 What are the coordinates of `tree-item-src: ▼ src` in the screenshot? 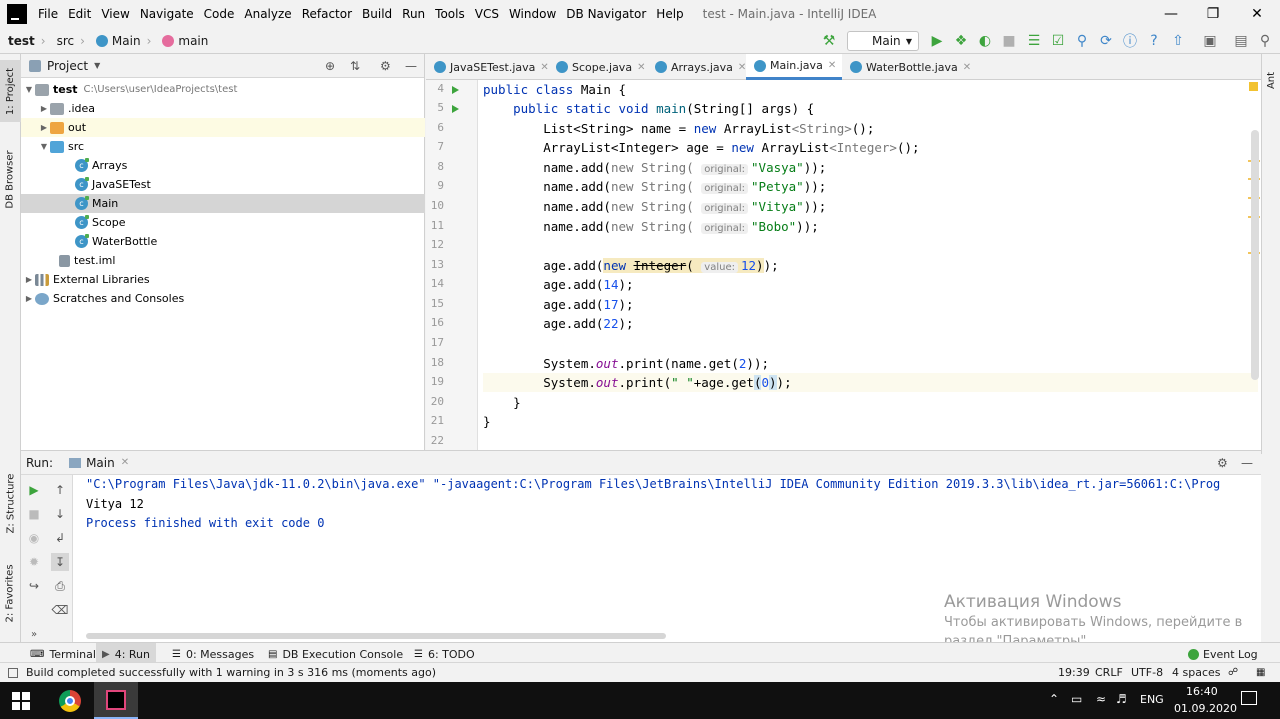 It's located at (223, 146).